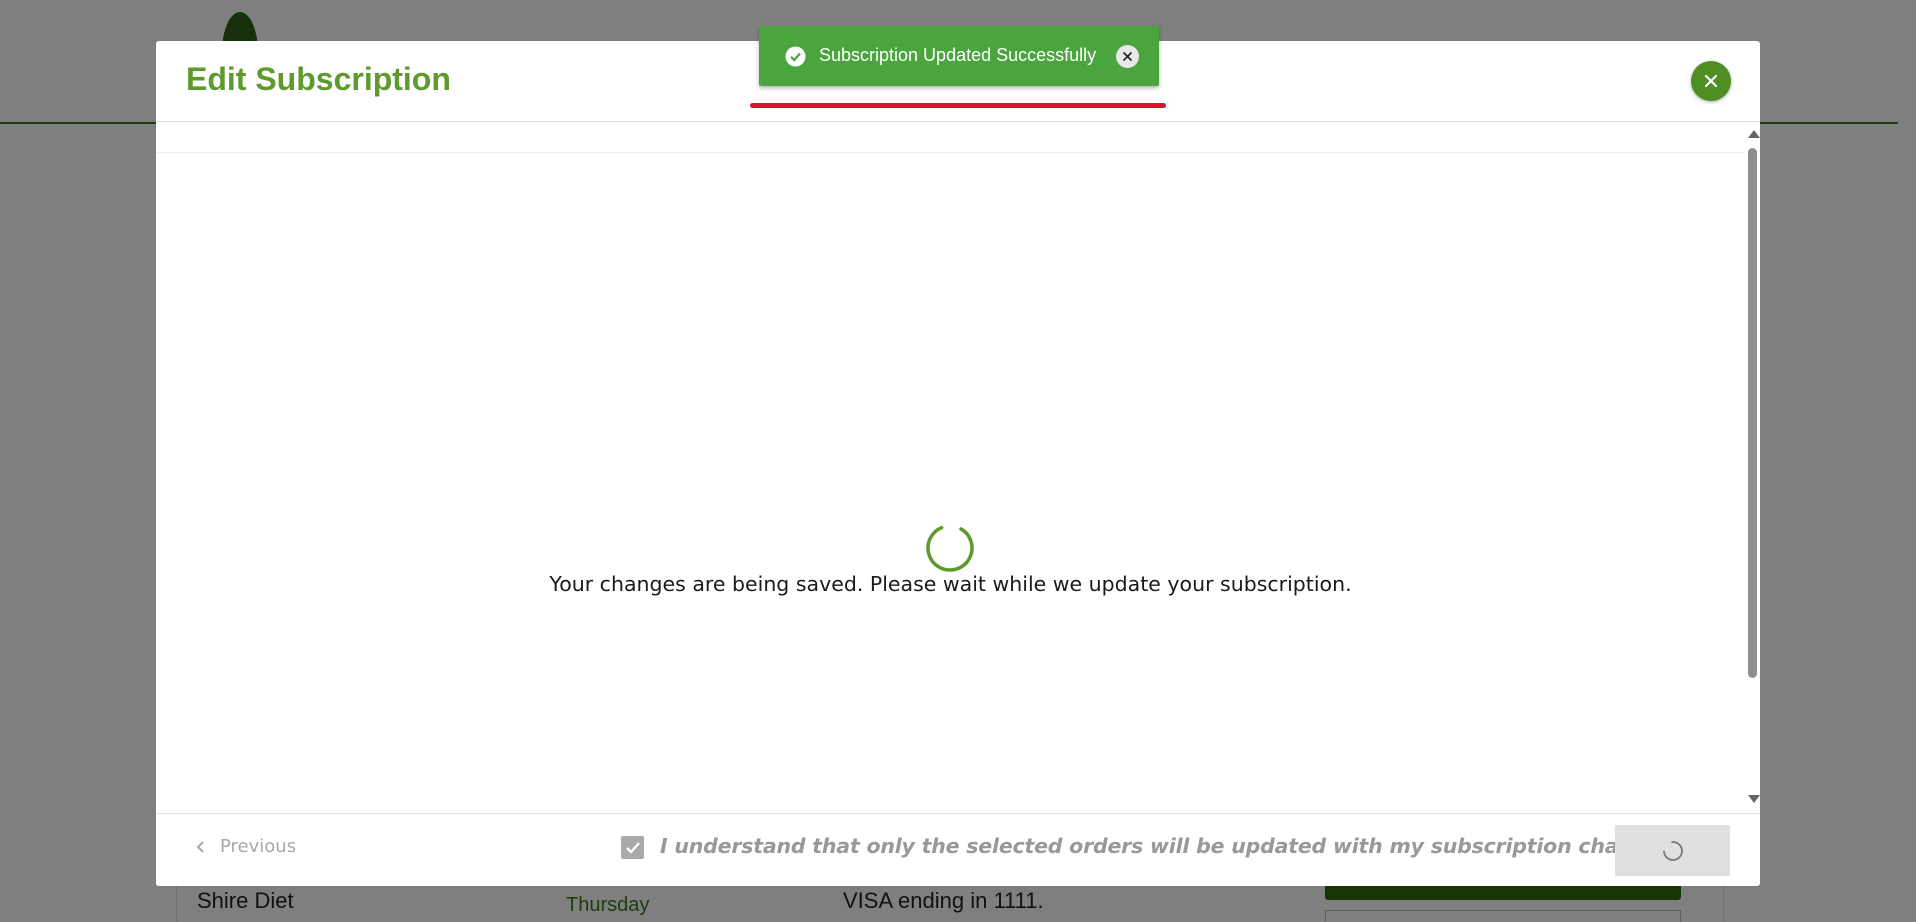 This screenshot has height=922, width=1916. I want to click on scroll-up-arrow-icon, so click(1754, 134).